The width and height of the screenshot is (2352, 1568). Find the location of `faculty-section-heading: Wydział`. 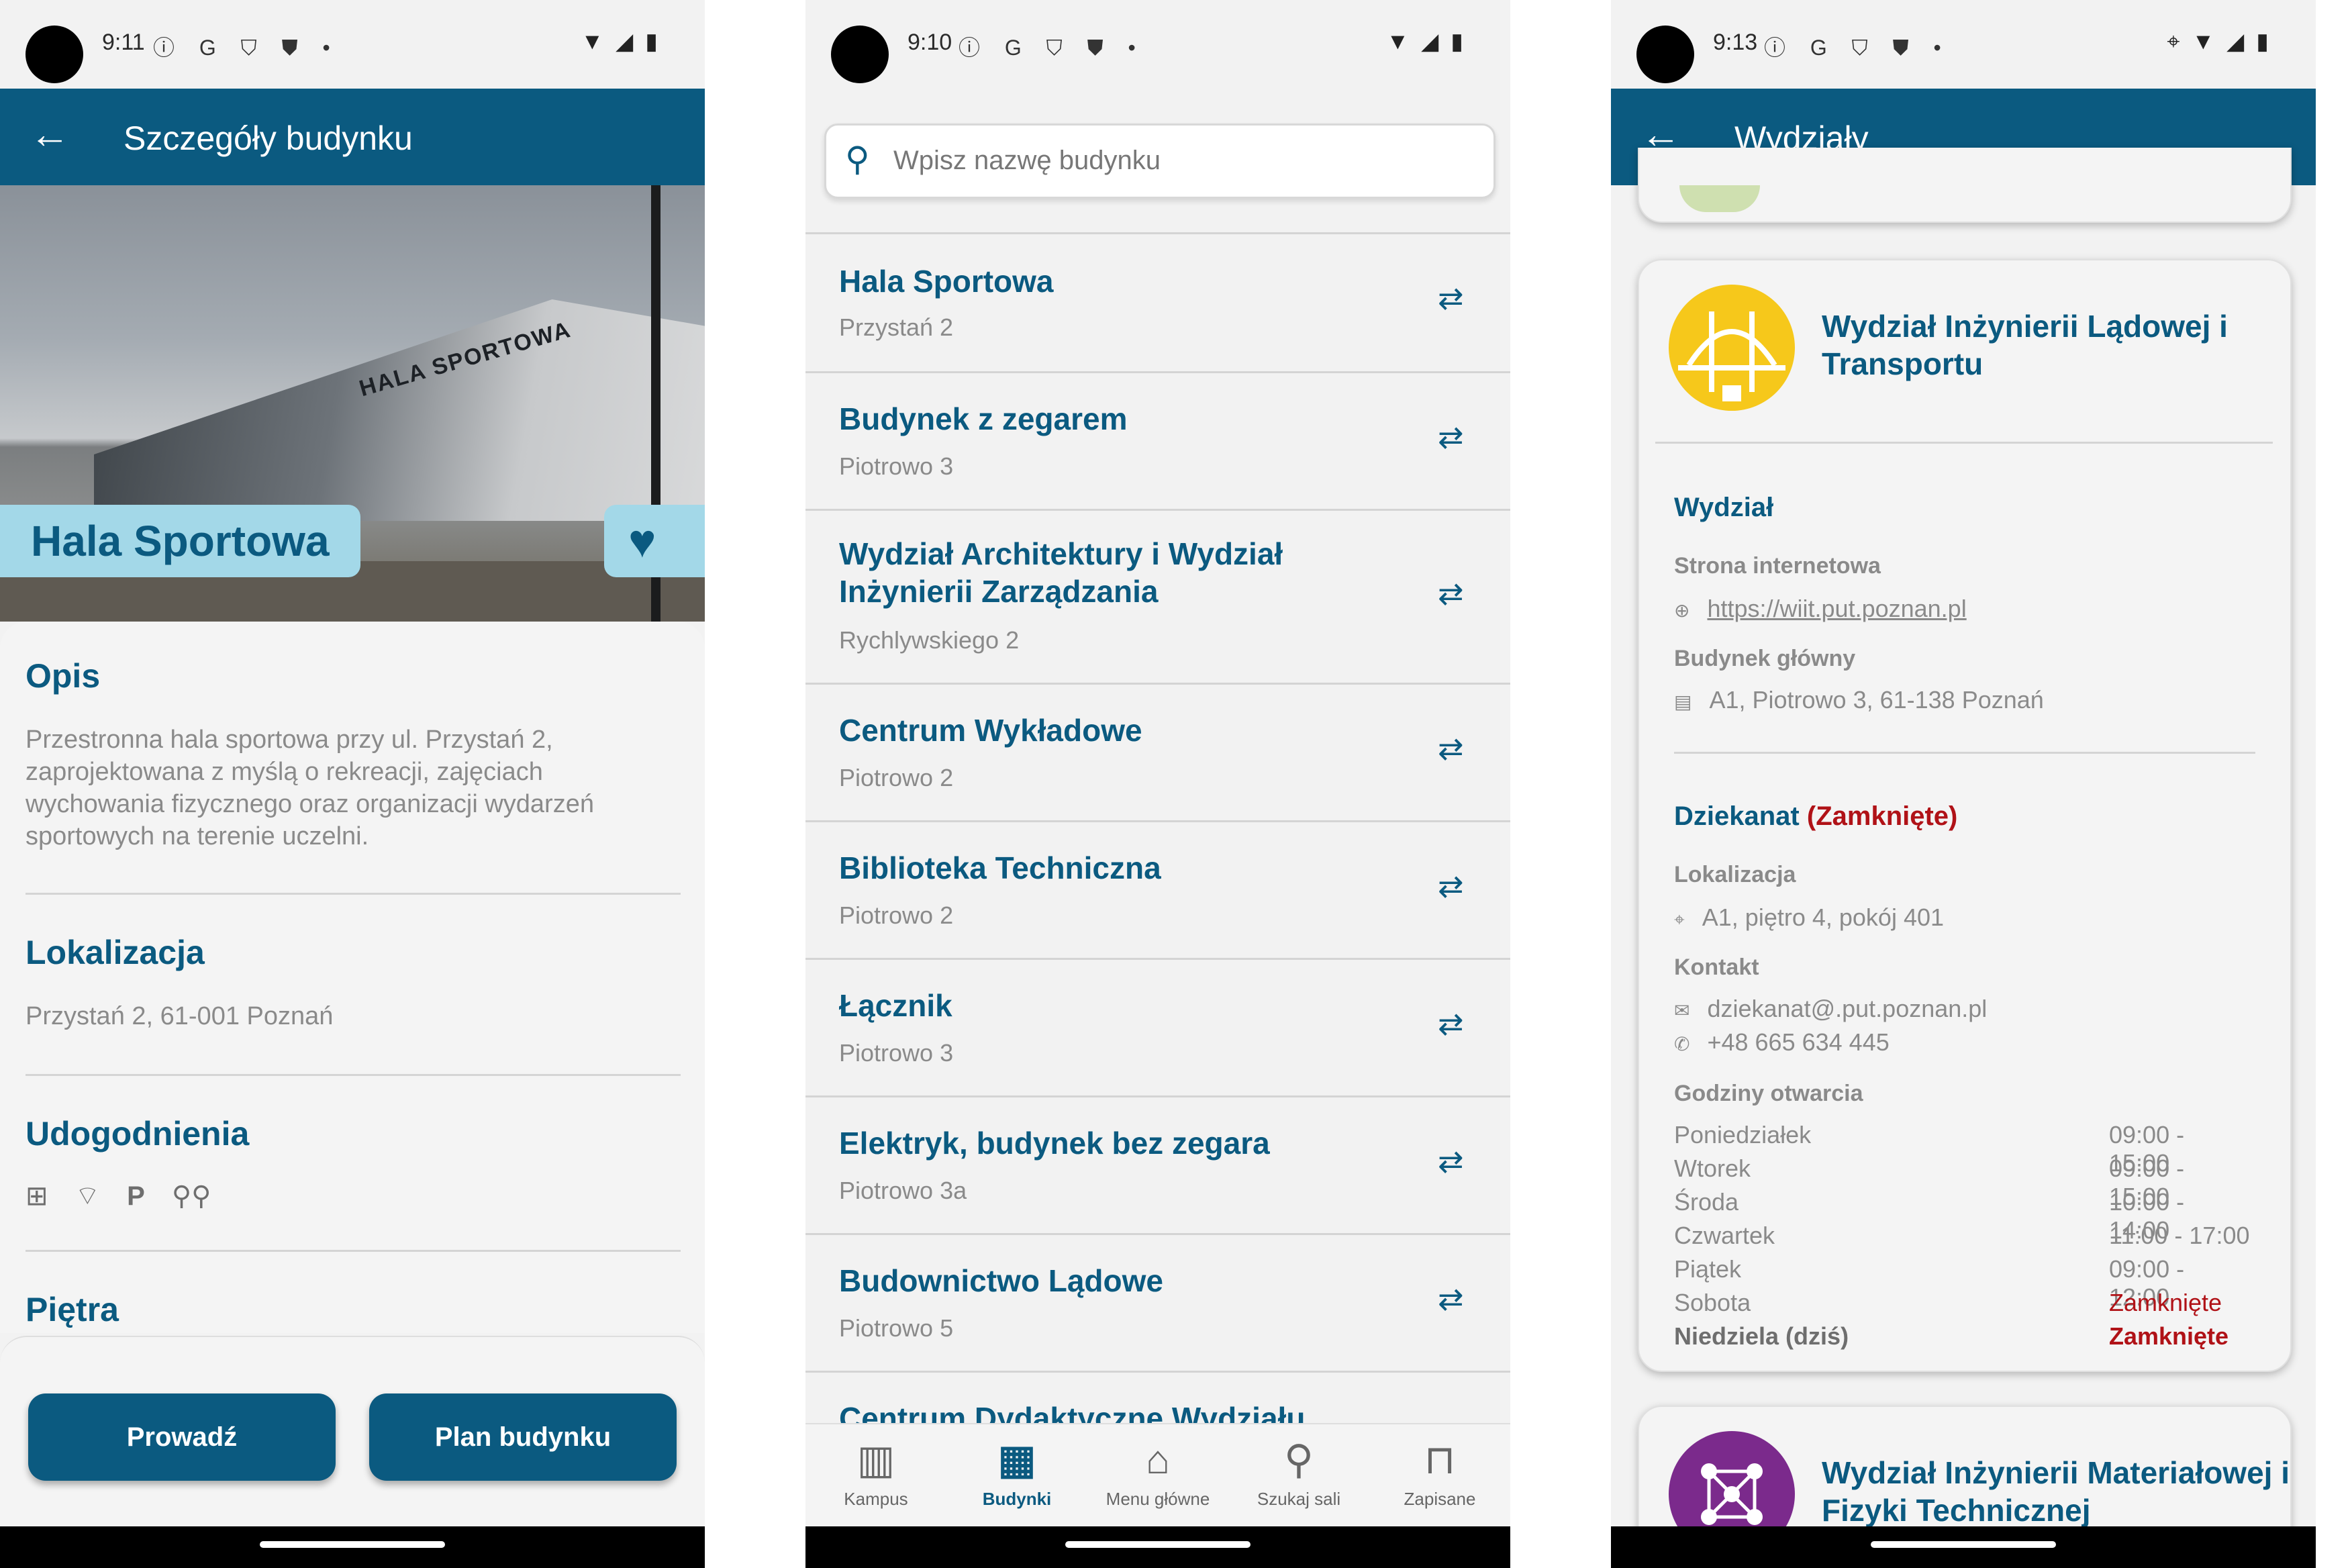

faculty-section-heading: Wydział is located at coordinates (1724, 508).